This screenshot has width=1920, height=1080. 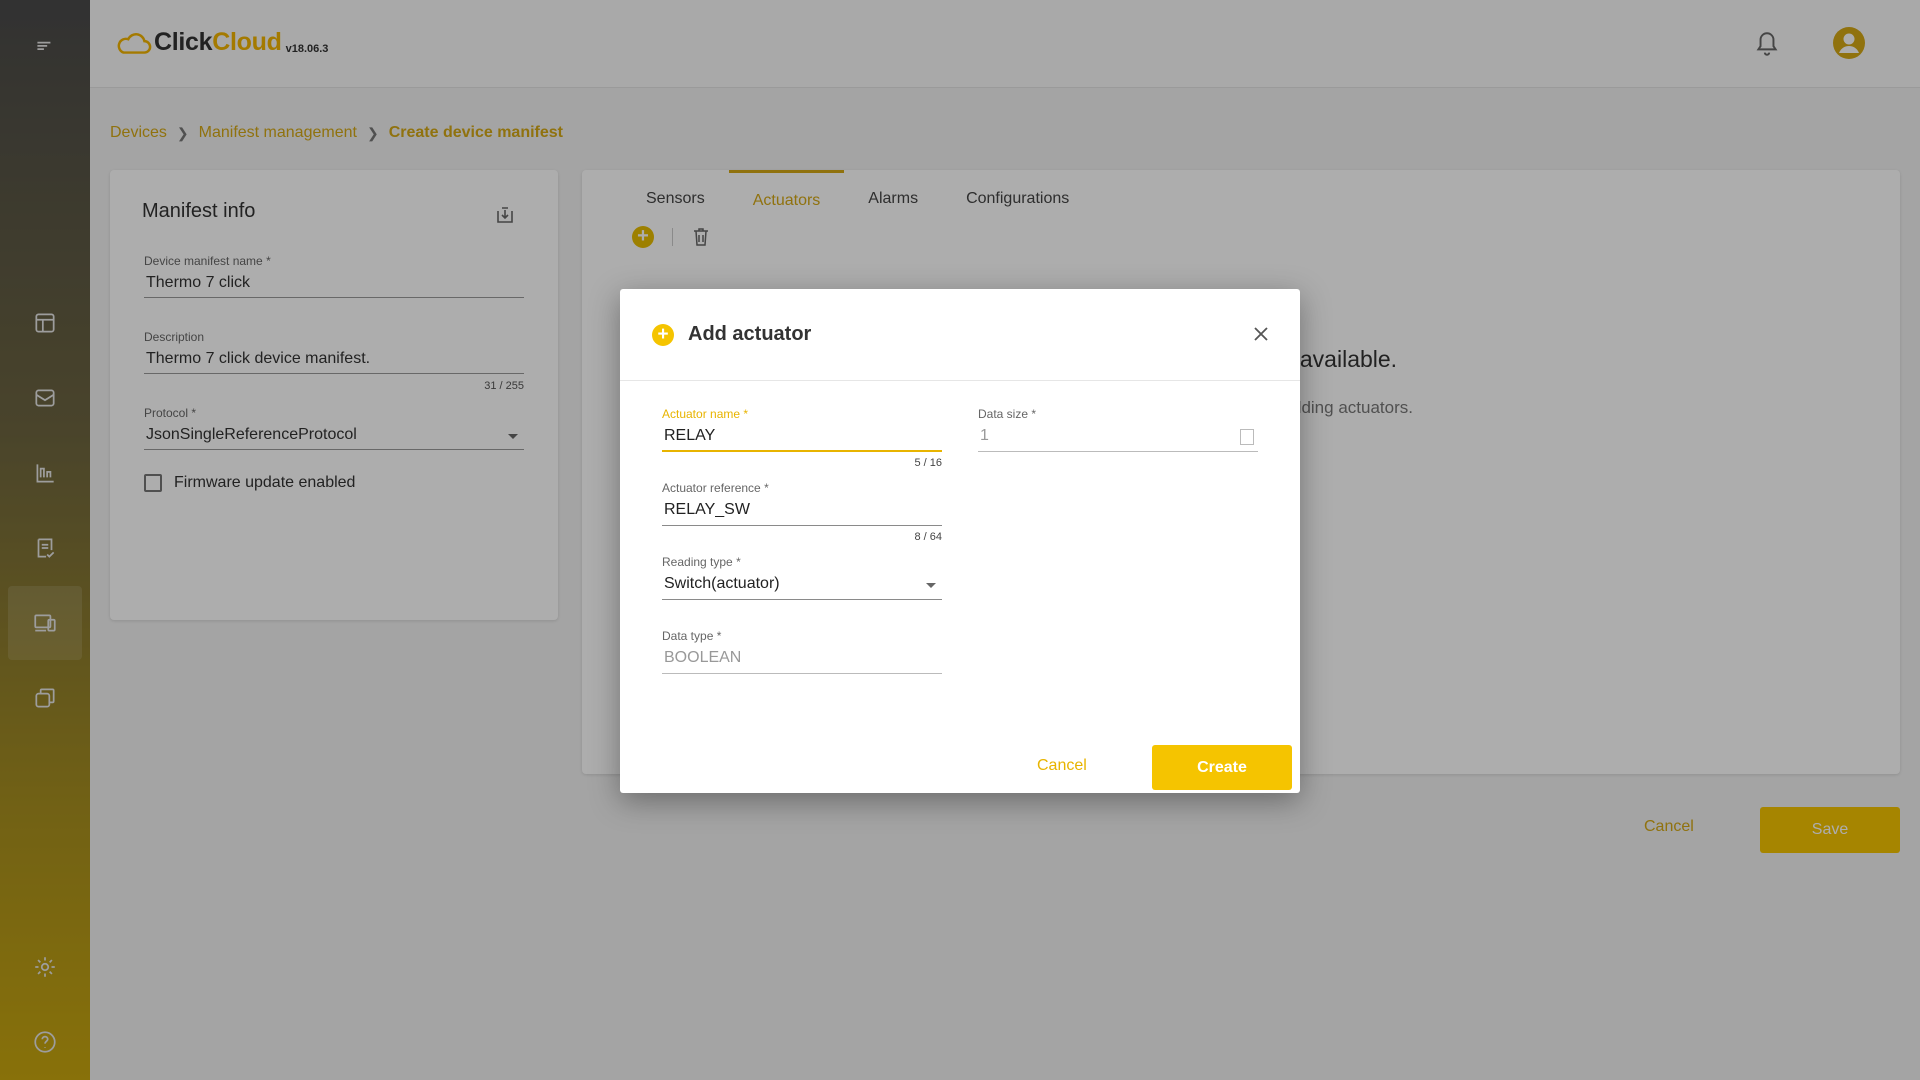 What do you see at coordinates (701, 562) in the screenshot?
I see `reading-type-label: Reading type *` at bounding box center [701, 562].